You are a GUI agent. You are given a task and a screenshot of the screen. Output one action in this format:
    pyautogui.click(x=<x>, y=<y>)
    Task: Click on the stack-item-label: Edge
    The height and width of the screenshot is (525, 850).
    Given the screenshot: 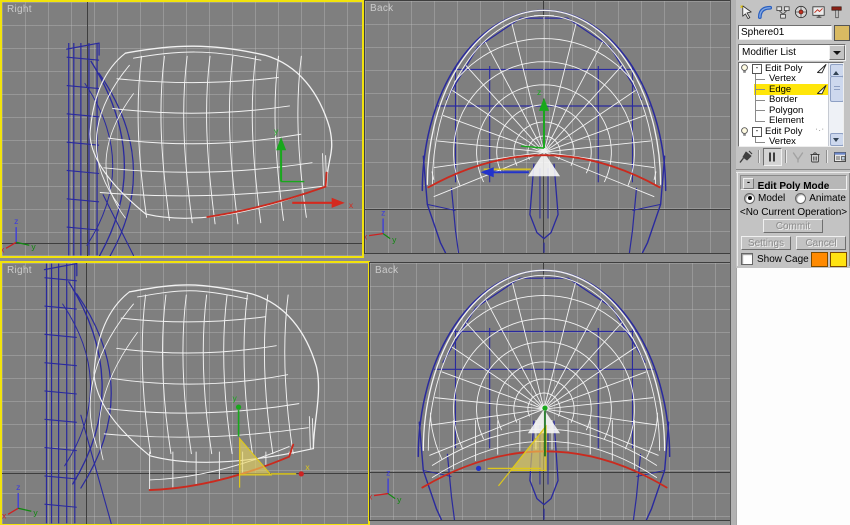 What is the action you would take?
    pyautogui.click(x=780, y=89)
    